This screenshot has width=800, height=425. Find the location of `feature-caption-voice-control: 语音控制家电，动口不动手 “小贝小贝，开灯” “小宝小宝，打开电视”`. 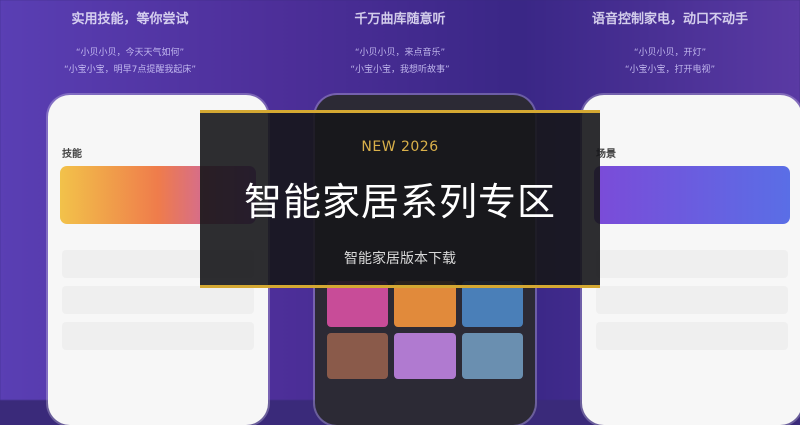

feature-caption-voice-control: 语音控制家电，动口不动手 “小贝小贝，开灯” “小宝小宝，打开电视” is located at coordinates (670, 43).